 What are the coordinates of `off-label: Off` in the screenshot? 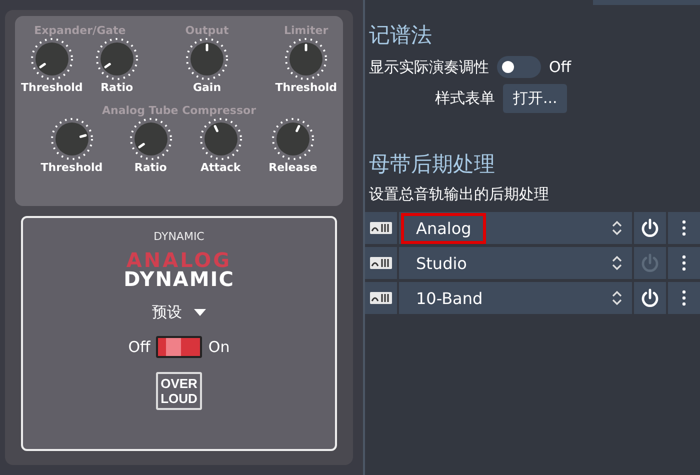 It's located at (139, 347).